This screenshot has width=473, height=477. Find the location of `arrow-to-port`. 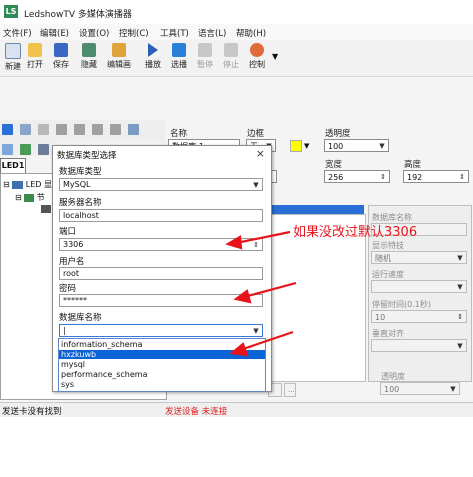

arrow-to-port is located at coordinates (263, 237).